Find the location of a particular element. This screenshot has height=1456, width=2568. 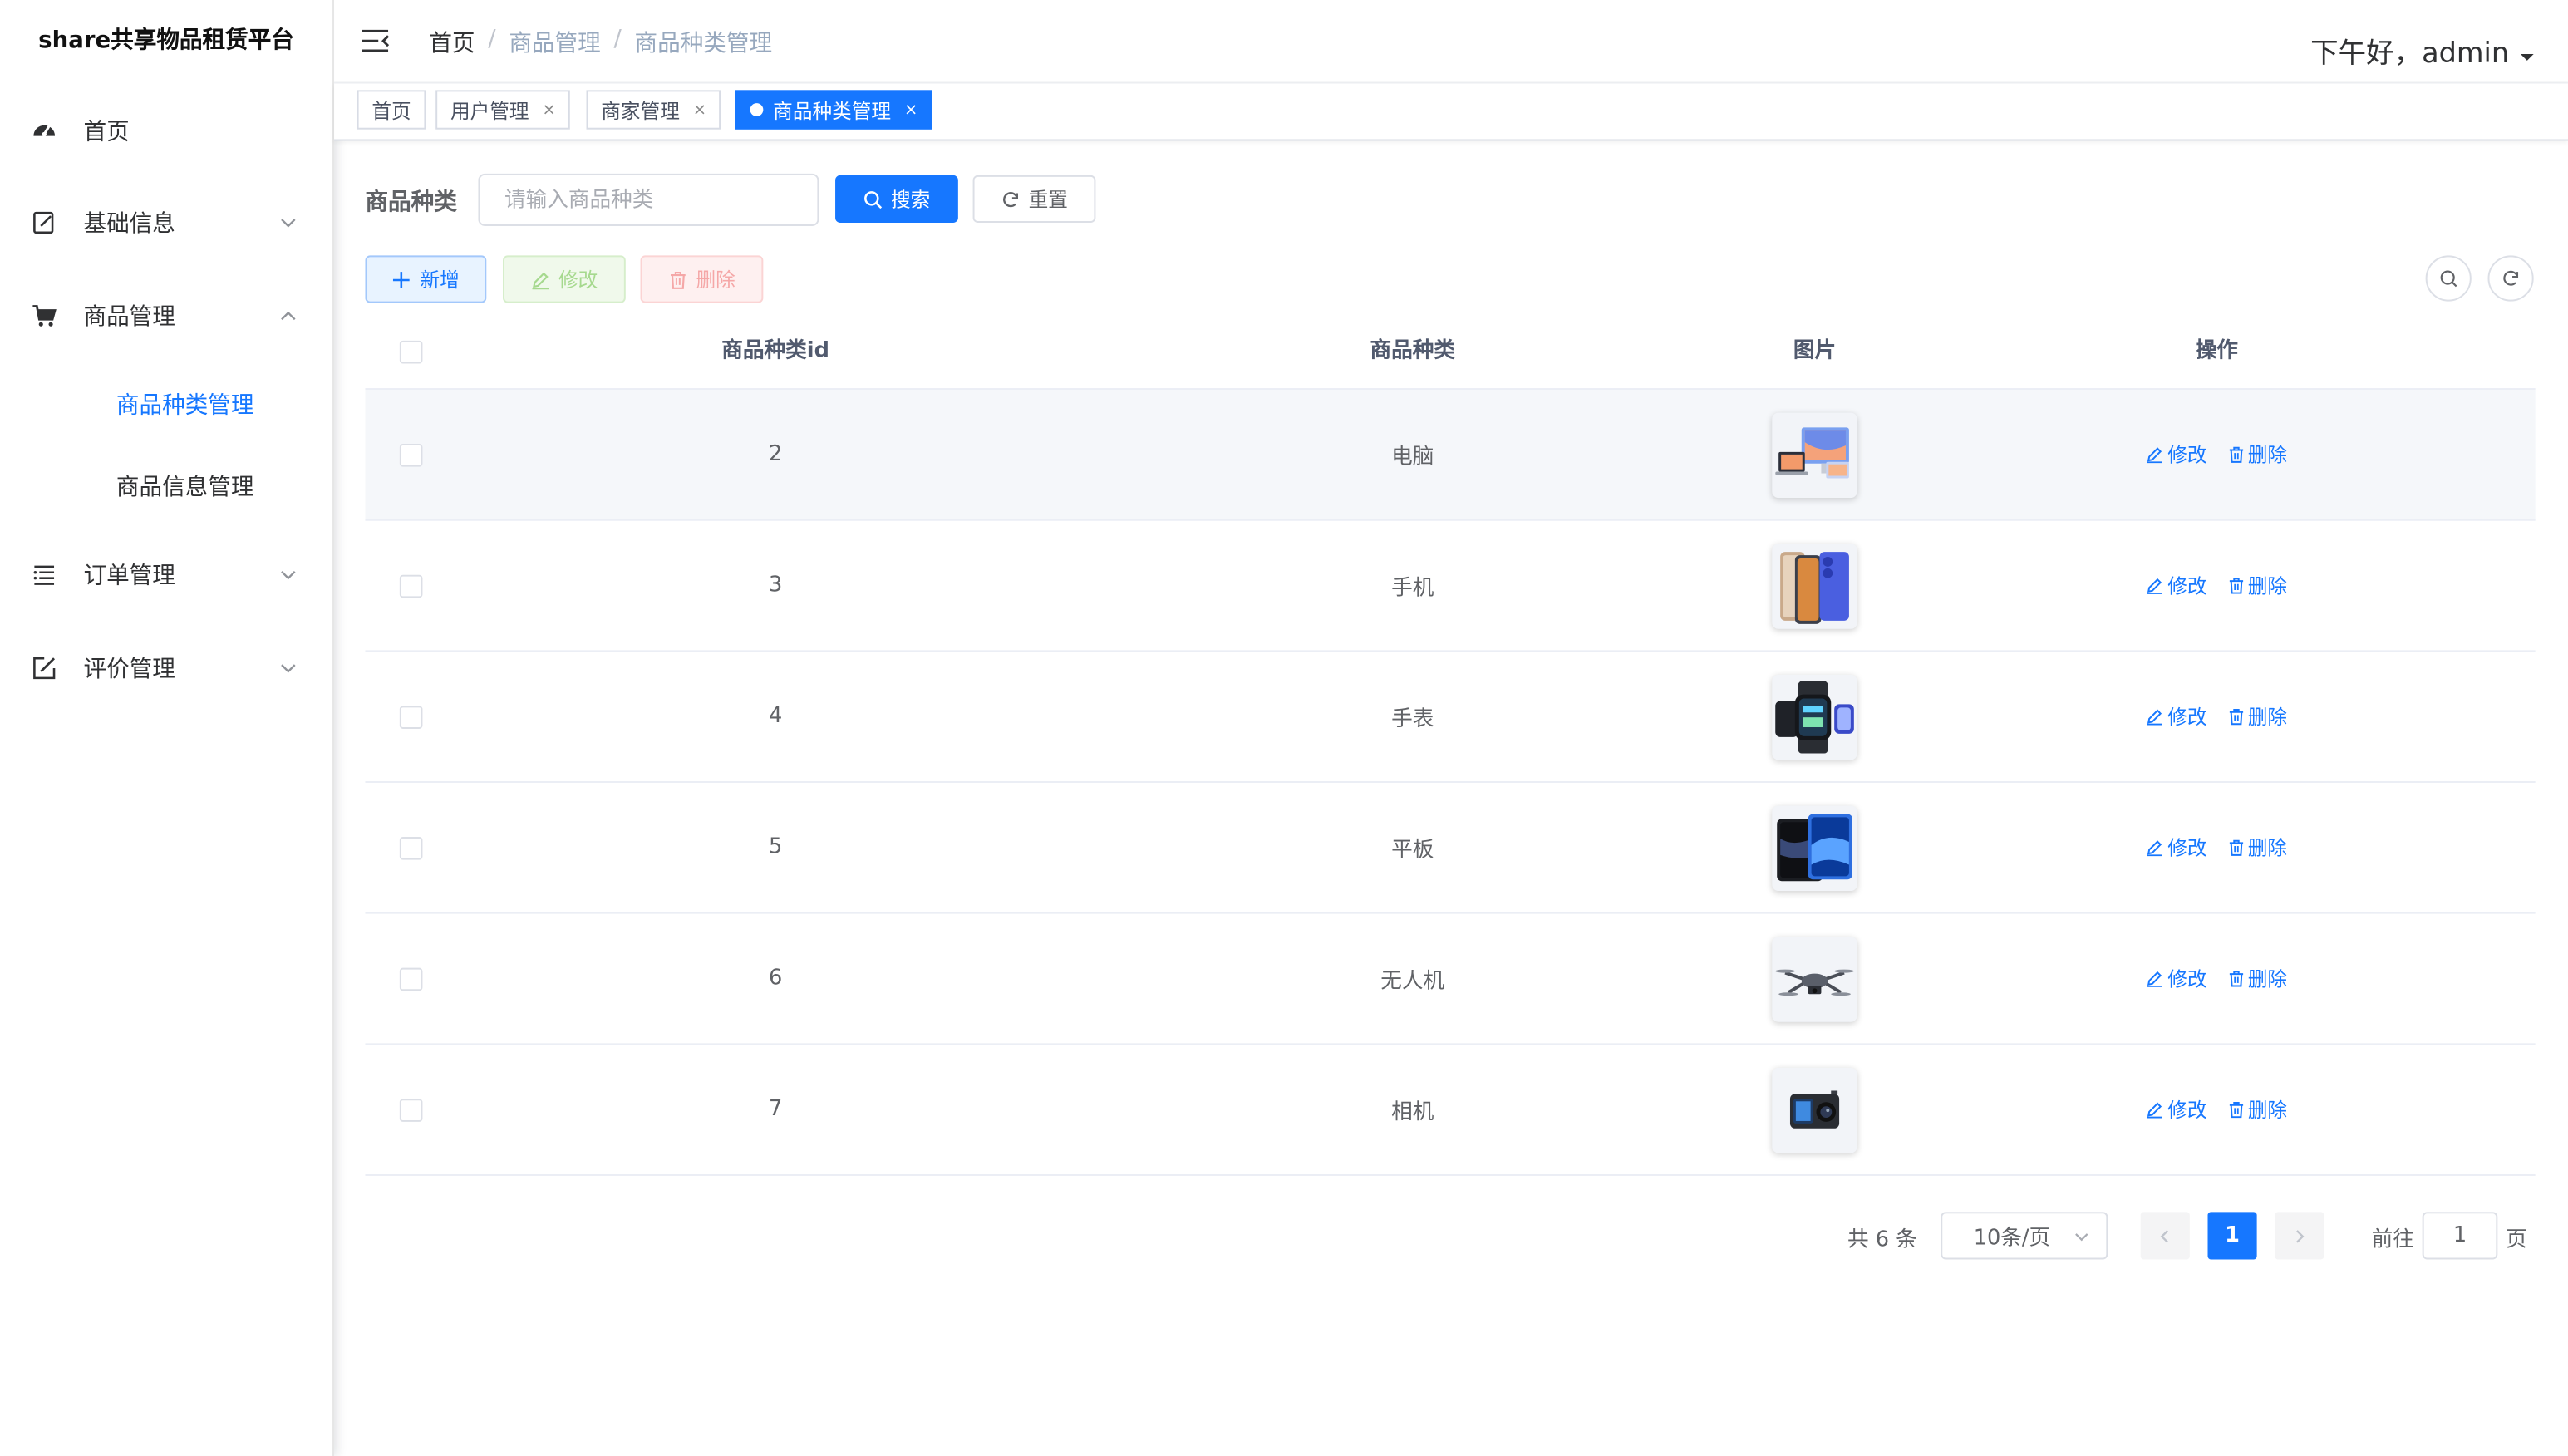

column-header-actions: 操作 is located at coordinates (2216, 351).